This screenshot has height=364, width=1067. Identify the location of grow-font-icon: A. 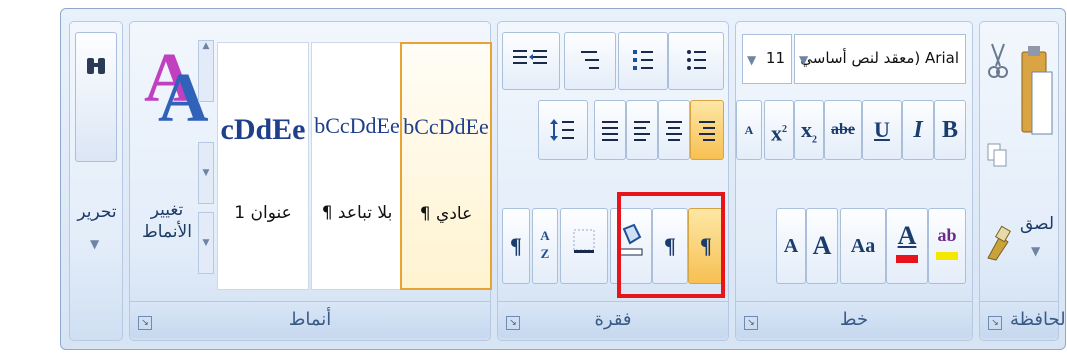
(822, 245).